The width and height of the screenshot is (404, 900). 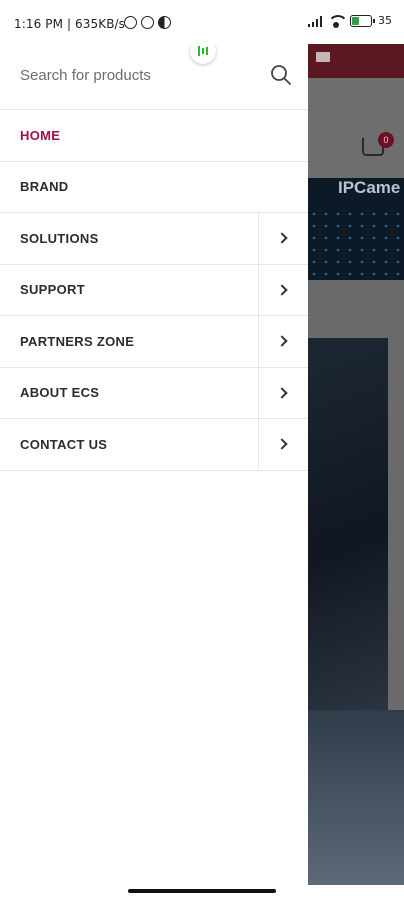 I want to click on menu-item-label: SUPPORT, so click(x=52, y=290).